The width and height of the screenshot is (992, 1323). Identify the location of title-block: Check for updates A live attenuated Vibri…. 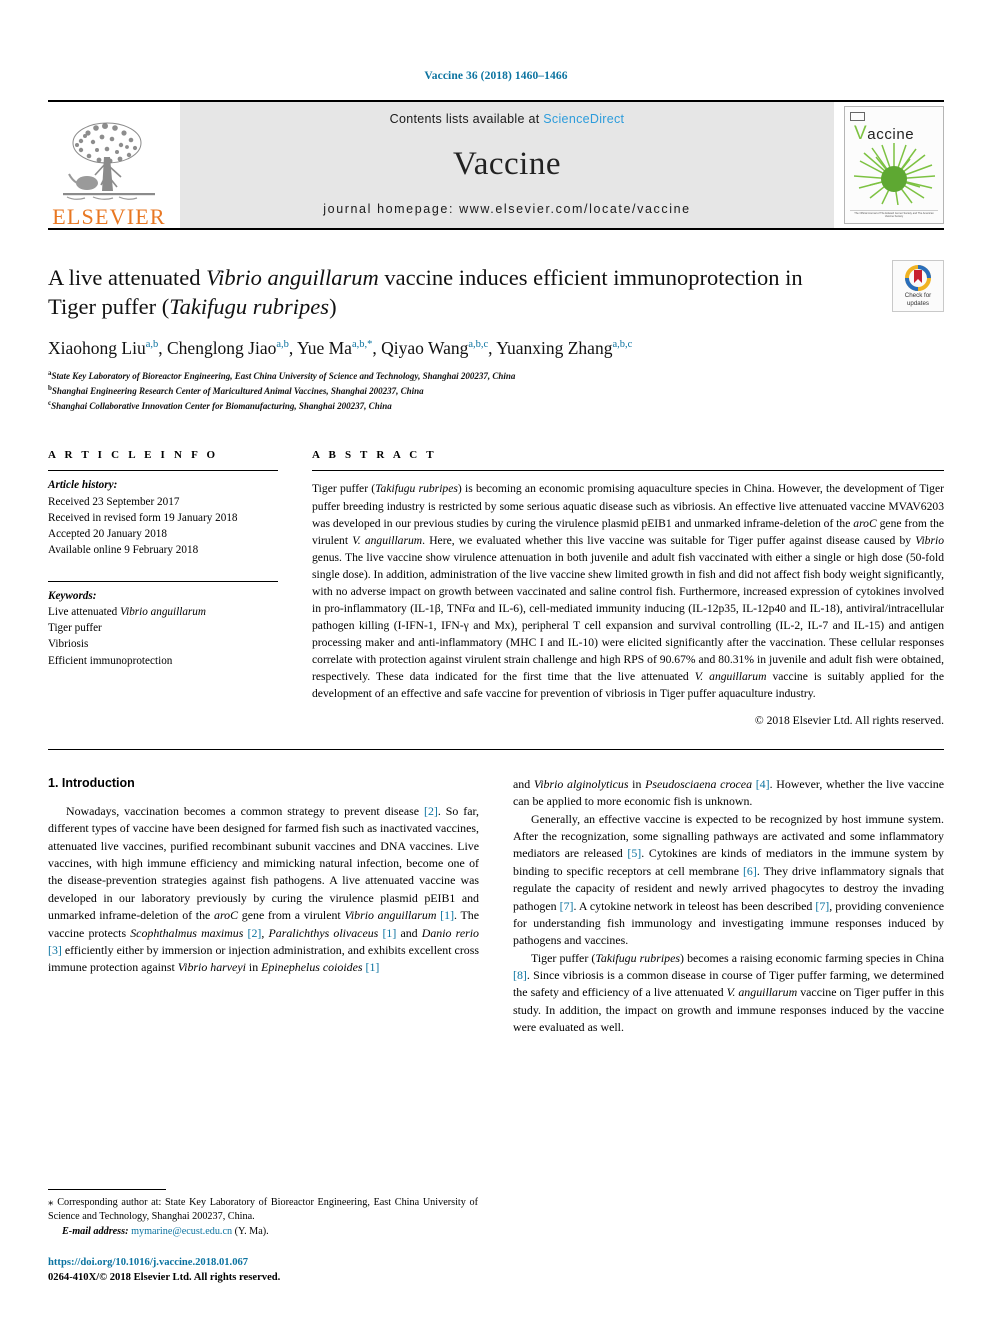
(496, 336).